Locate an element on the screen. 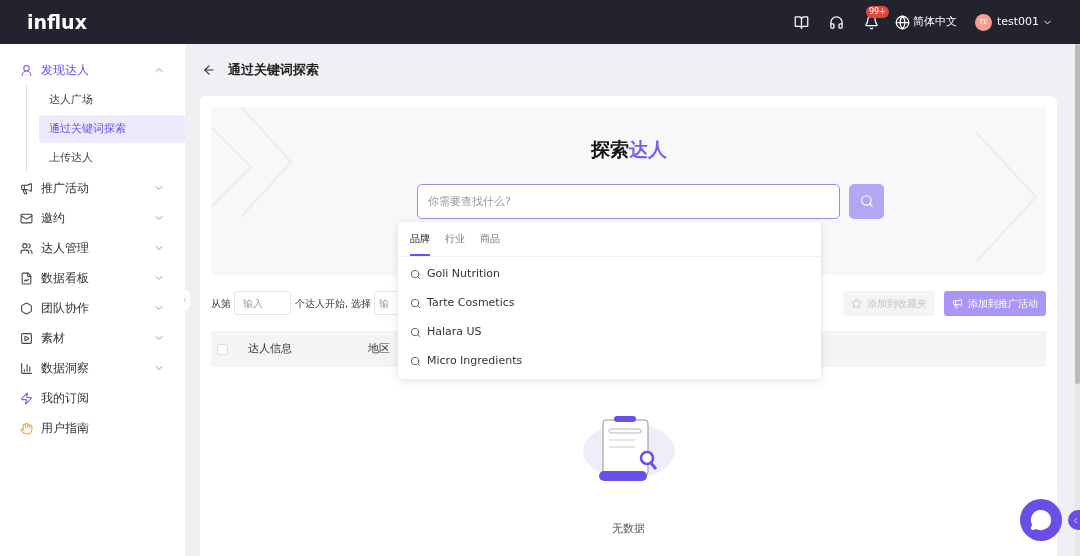  suggestion-item: Micro Ingredients is located at coordinates (609, 361).